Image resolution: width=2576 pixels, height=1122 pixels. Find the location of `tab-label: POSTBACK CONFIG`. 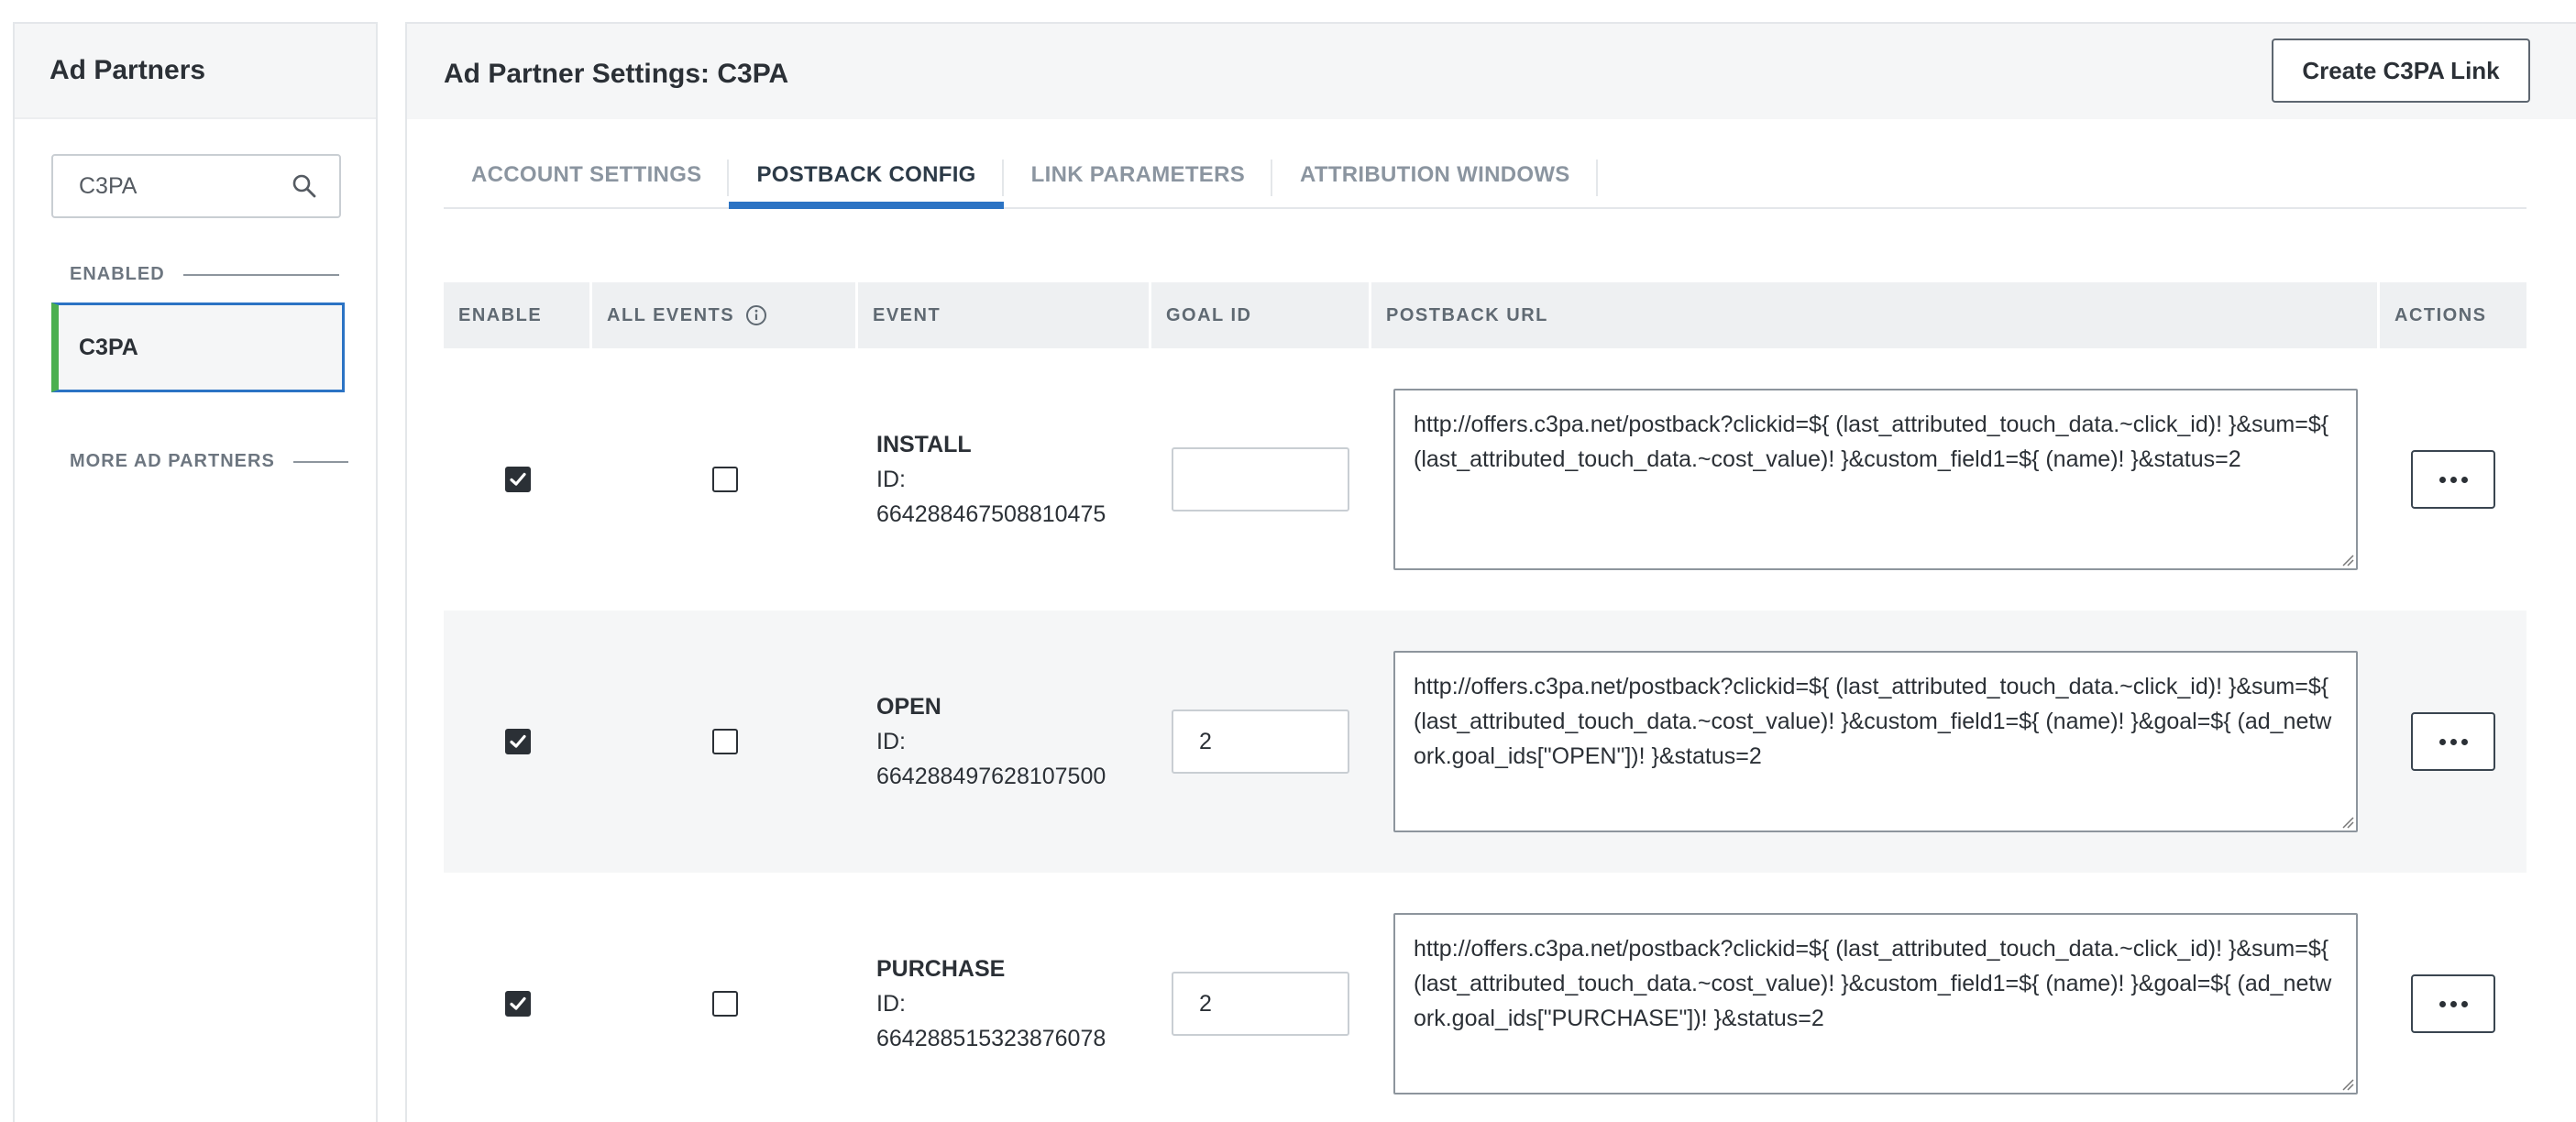

tab-label: POSTBACK CONFIG is located at coordinates (865, 175).